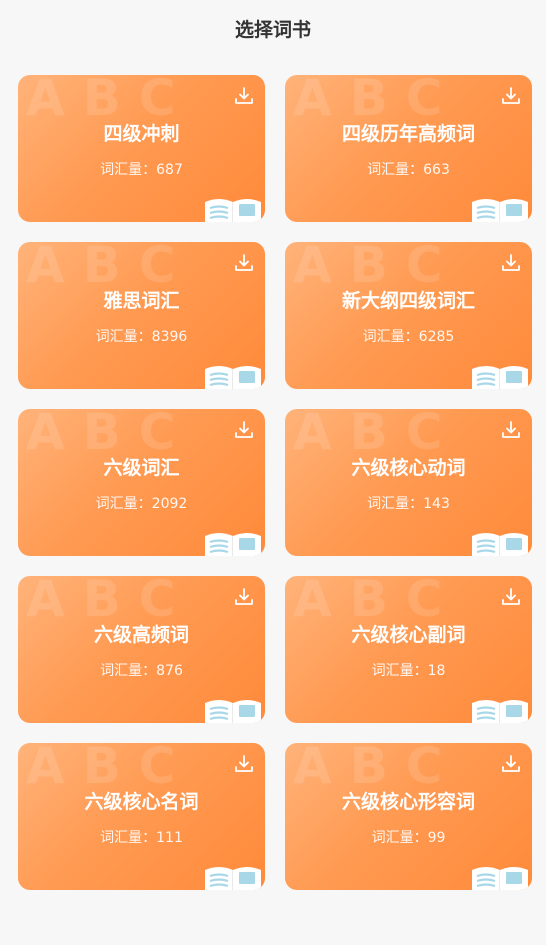 The height and width of the screenshot is (945, 546). What do you see at coordinates (141, 148) in the screenshot?
I see `book-card: ABC 四级冲刺 词汇量：687` at bounding box center [141, 148].